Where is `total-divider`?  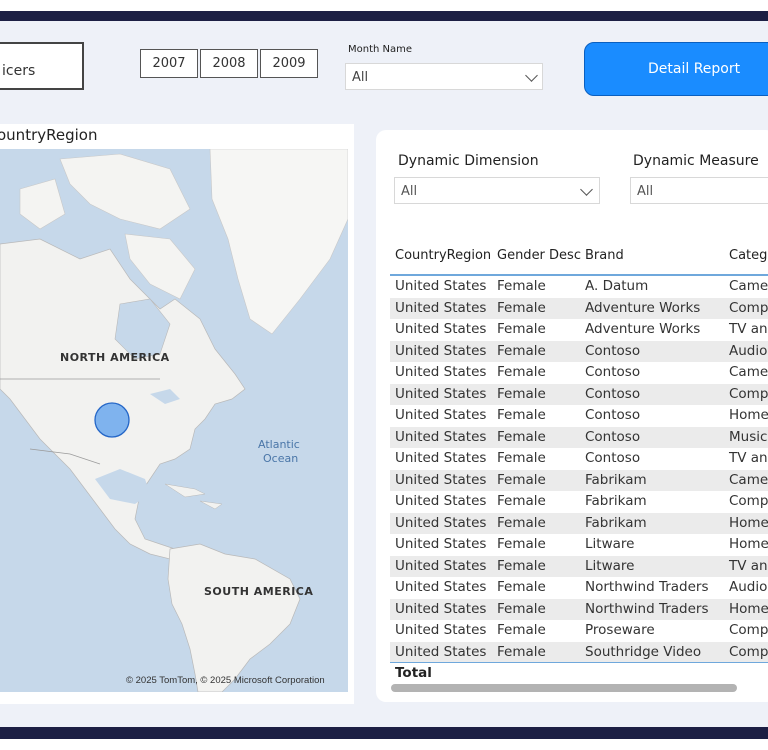
total-divider is located at coordinates (579, 662).